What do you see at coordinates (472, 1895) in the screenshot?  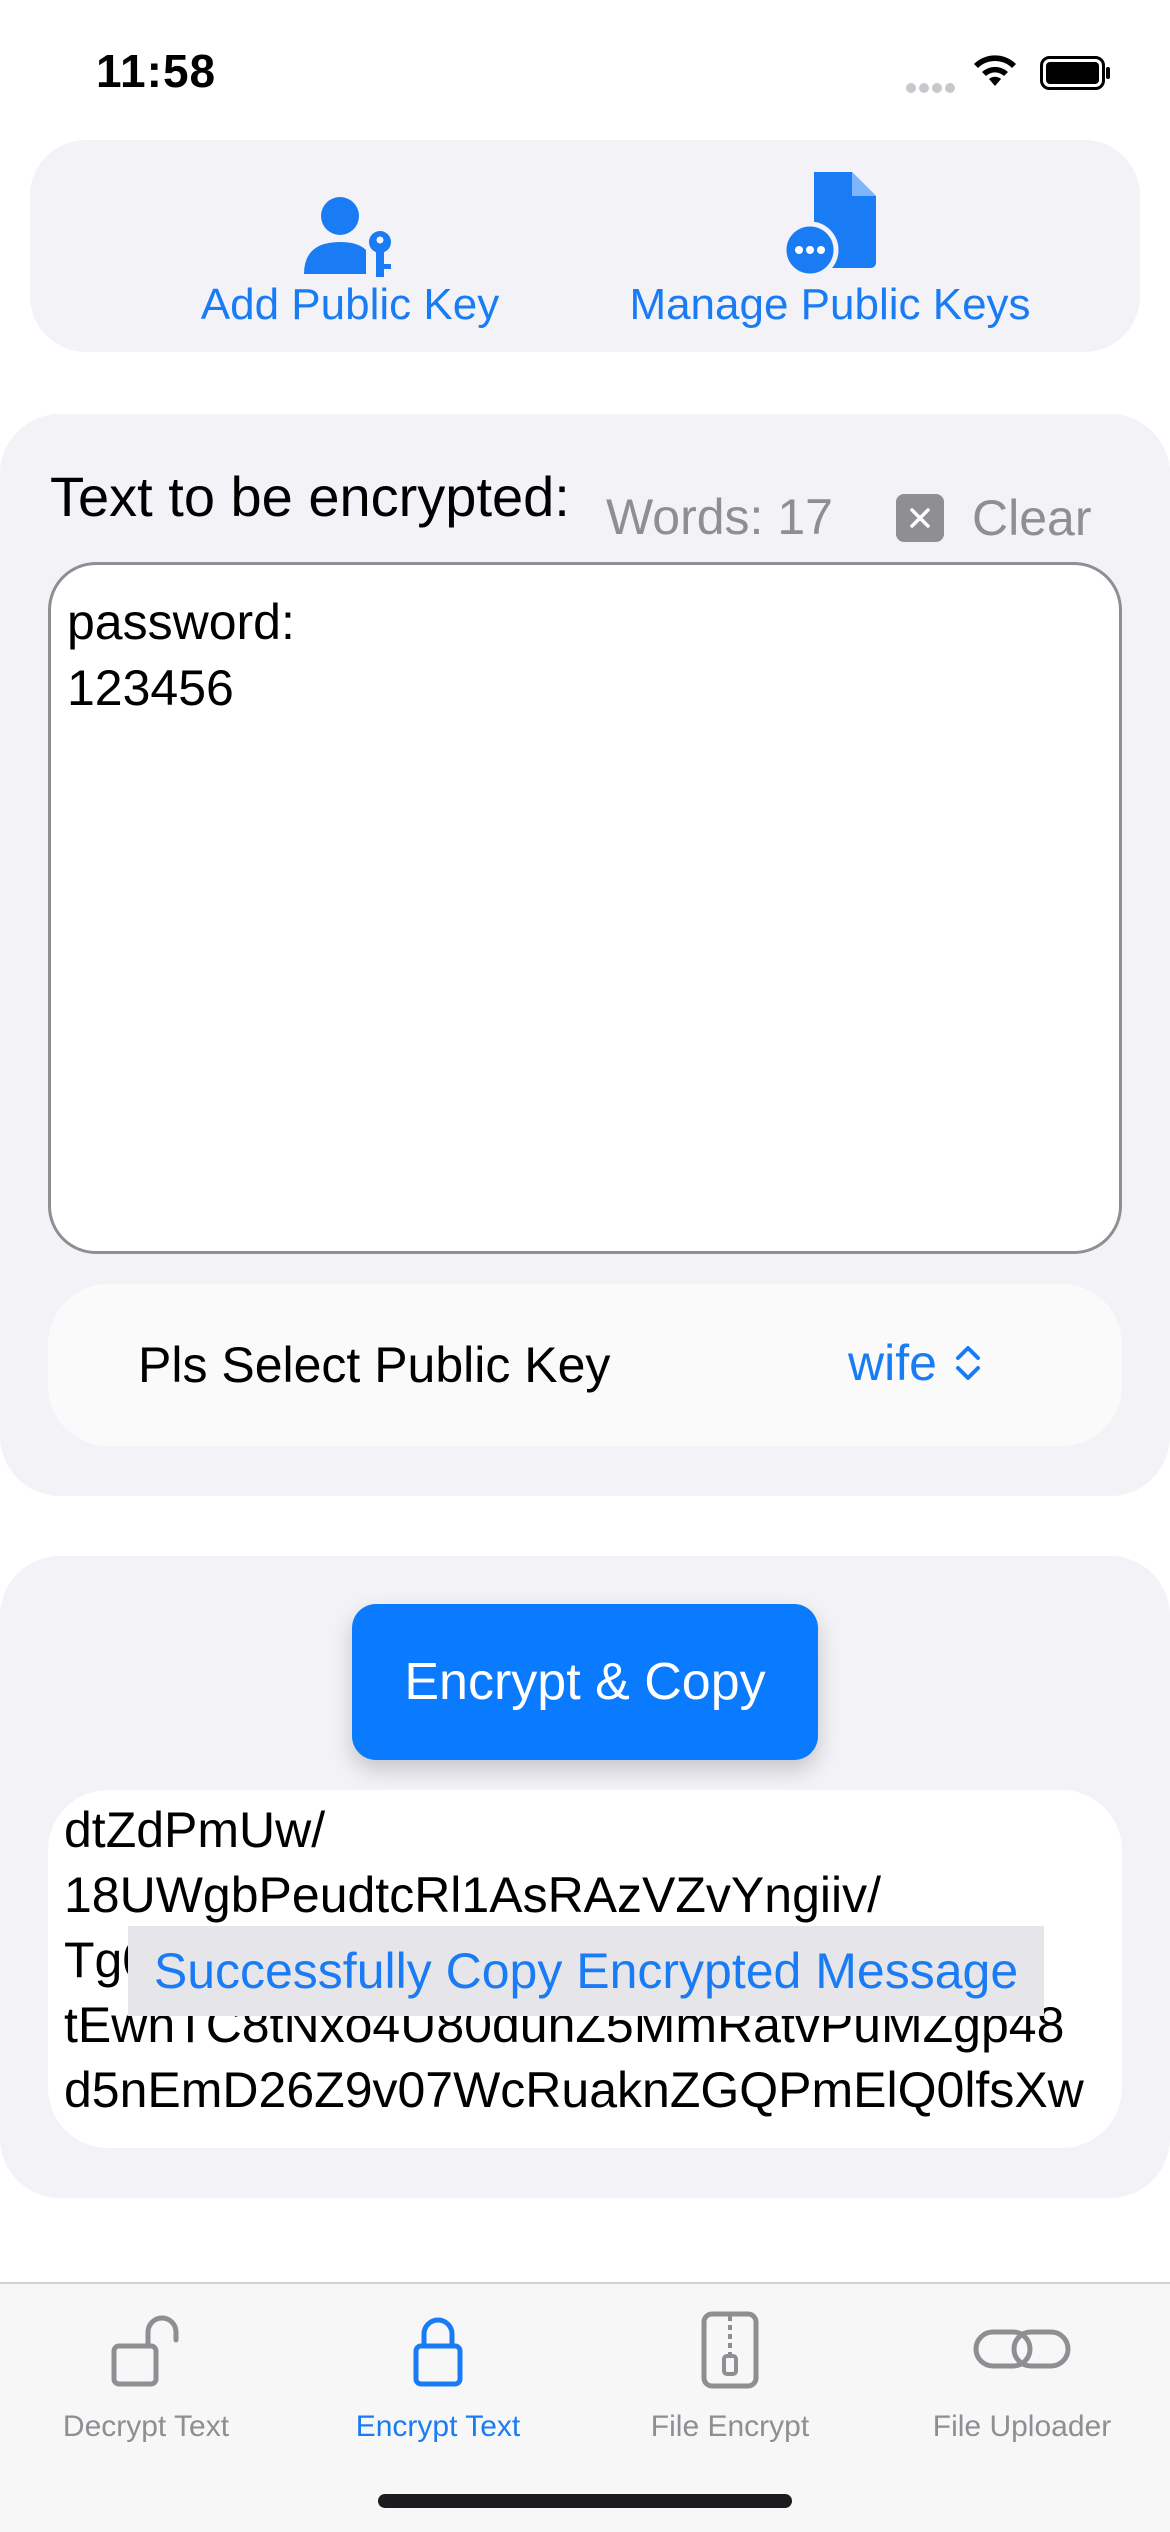 I see `encrypted-line: 18UWgbPeudtcRl1AsRAzVZvYngiiv/` at bounding box center [472, 1895].